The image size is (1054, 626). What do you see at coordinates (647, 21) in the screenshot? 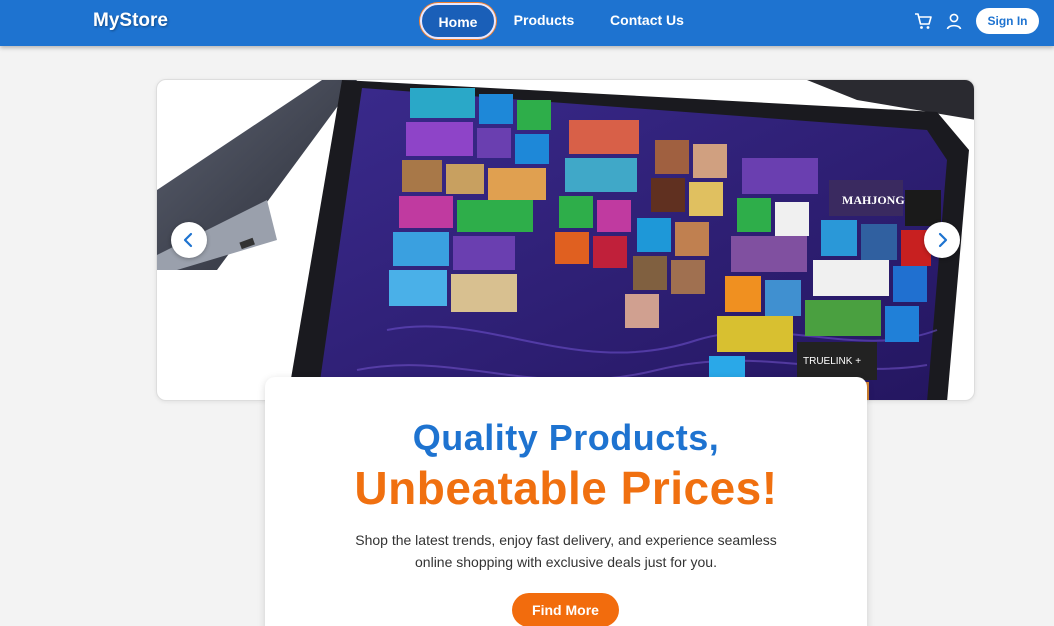
I see `nav-contact-us: Contact Us` at bounding box center [647, 21].